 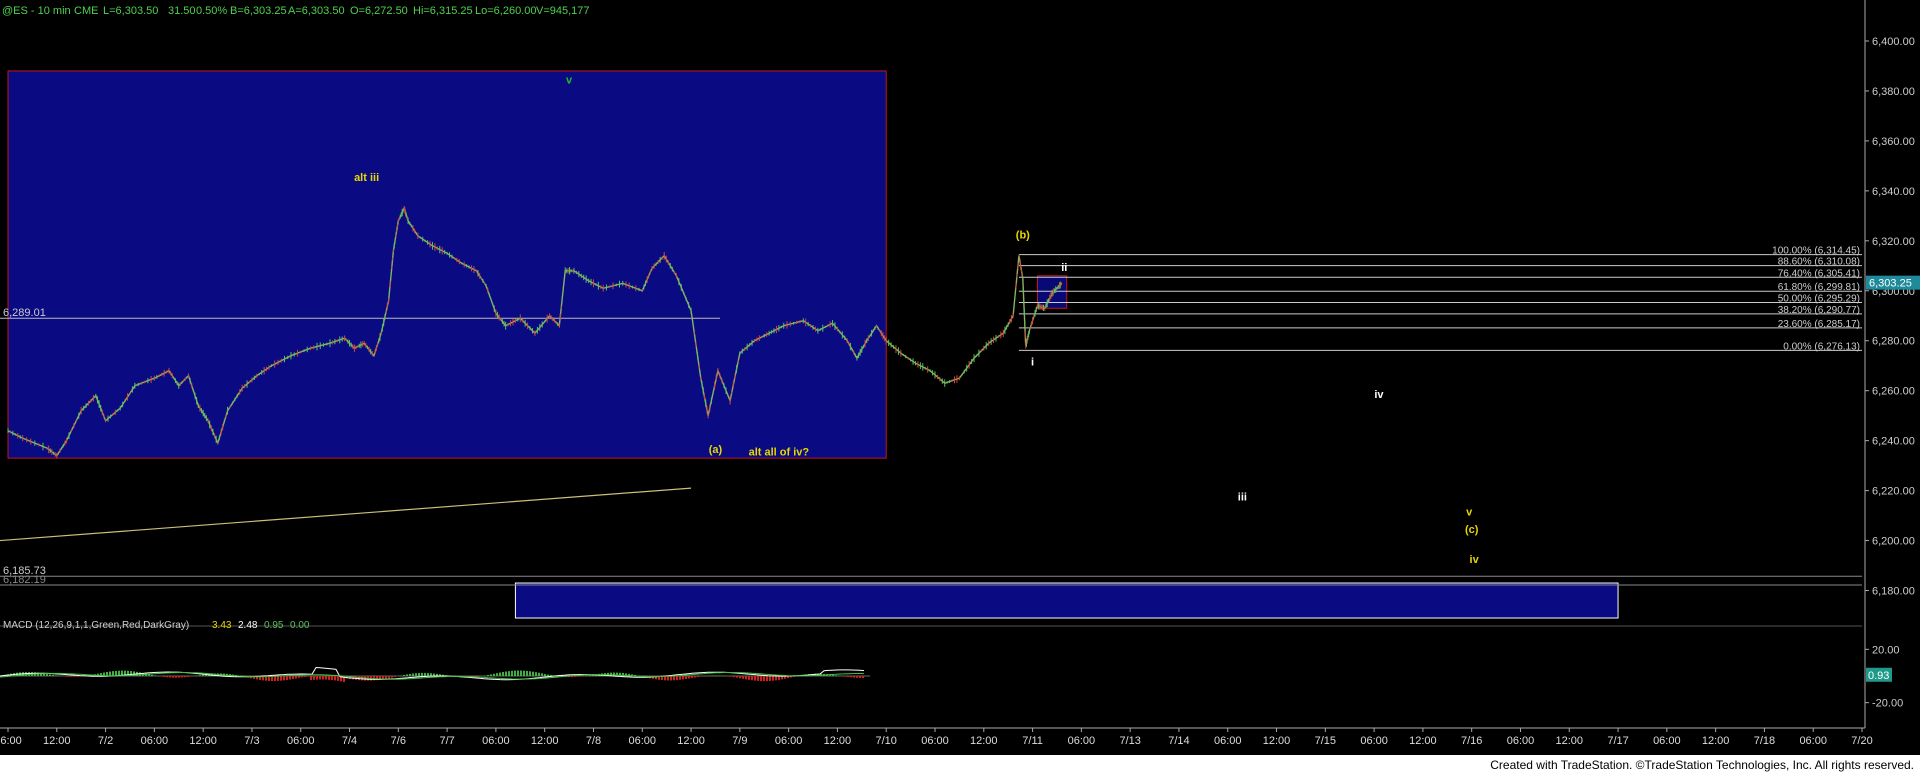 I want to click on time-tick-label: 7/13, so click(x=1129, y=741).